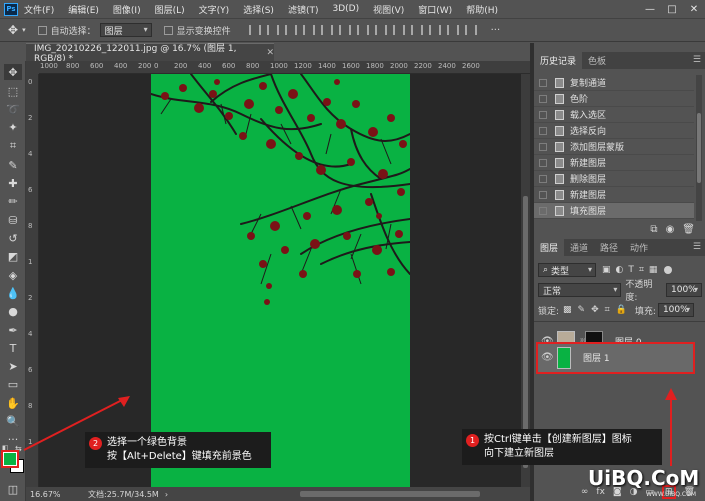 The height and width of the screenshot is (501, 705). What do you see at coordinates (147, 442) in the screenshot?
I see `callout-line: 选择一个绿色背景` at bounding box center [147, 442].